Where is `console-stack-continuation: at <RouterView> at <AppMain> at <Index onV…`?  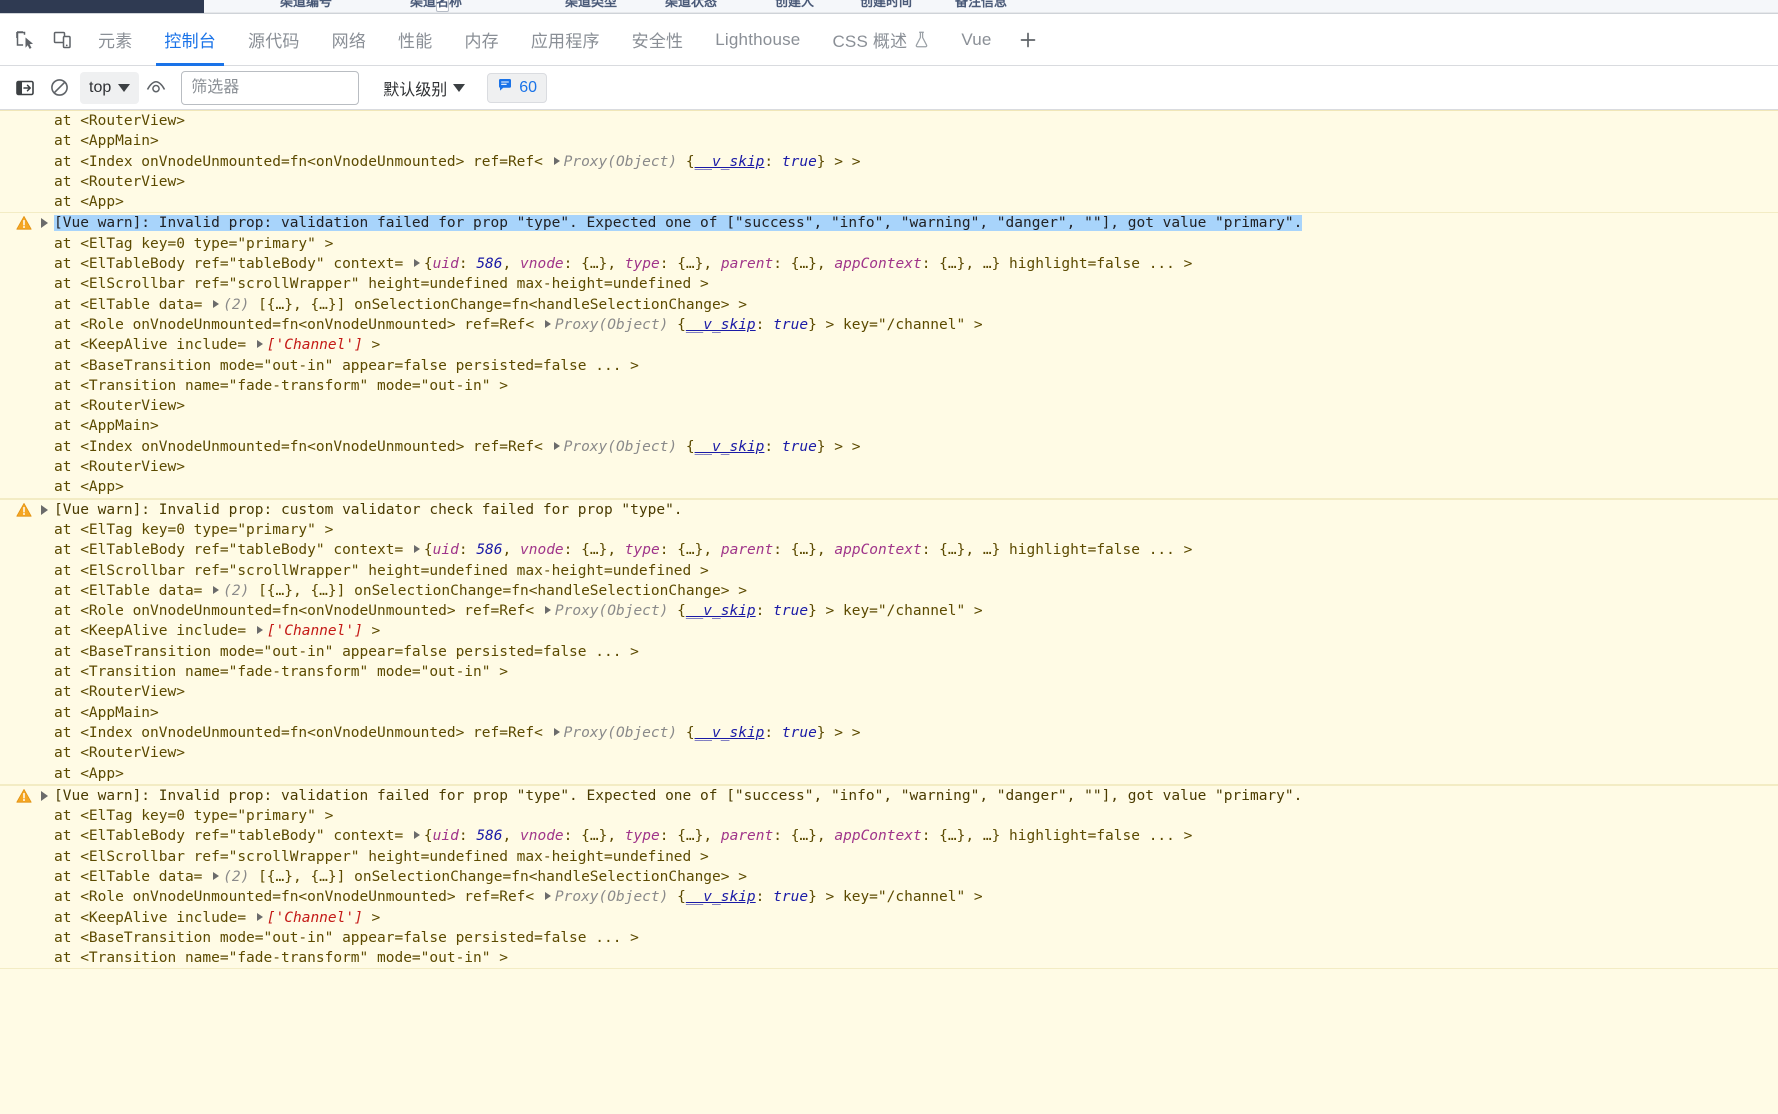 console-stack-continuation: at <RouterView> at <AppMain> at <Index onV… is located at coordinates (889, 162).